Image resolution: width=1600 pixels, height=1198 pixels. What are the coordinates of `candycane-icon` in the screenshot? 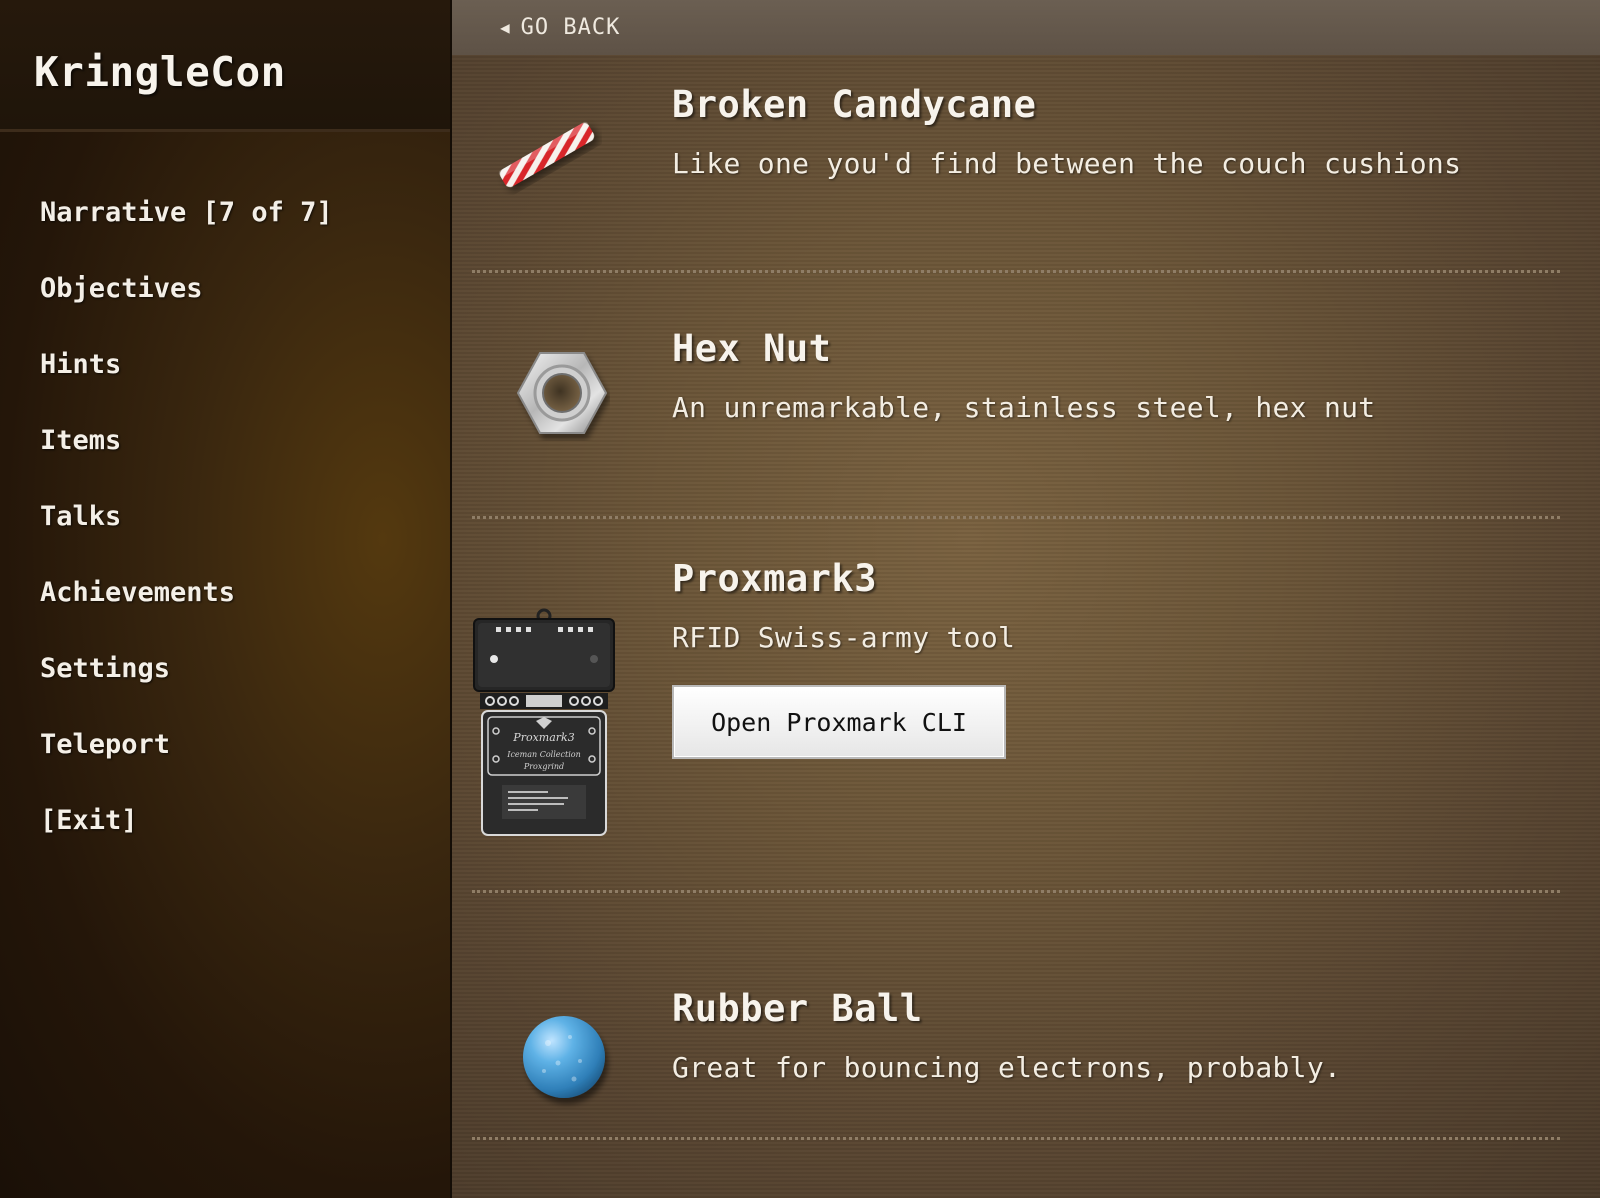 It's located at (547, 157).